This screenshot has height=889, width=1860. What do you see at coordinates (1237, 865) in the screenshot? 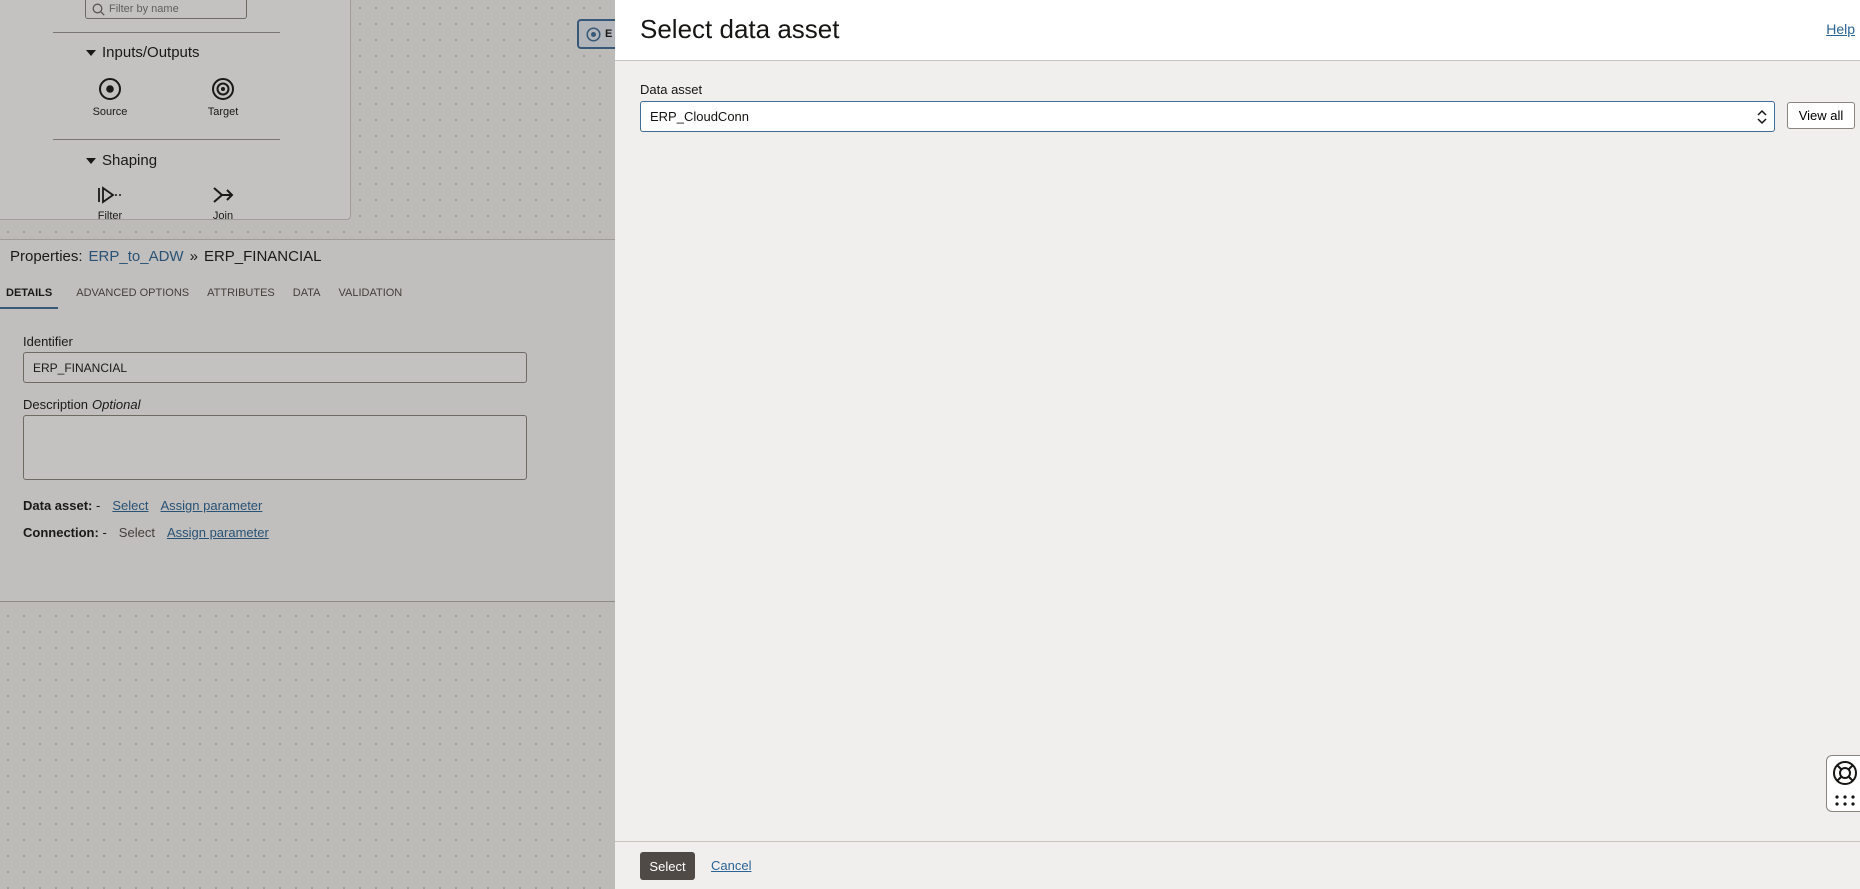
I see `drawer-footer: Select Cancel` at bounding box center [1237, 865].